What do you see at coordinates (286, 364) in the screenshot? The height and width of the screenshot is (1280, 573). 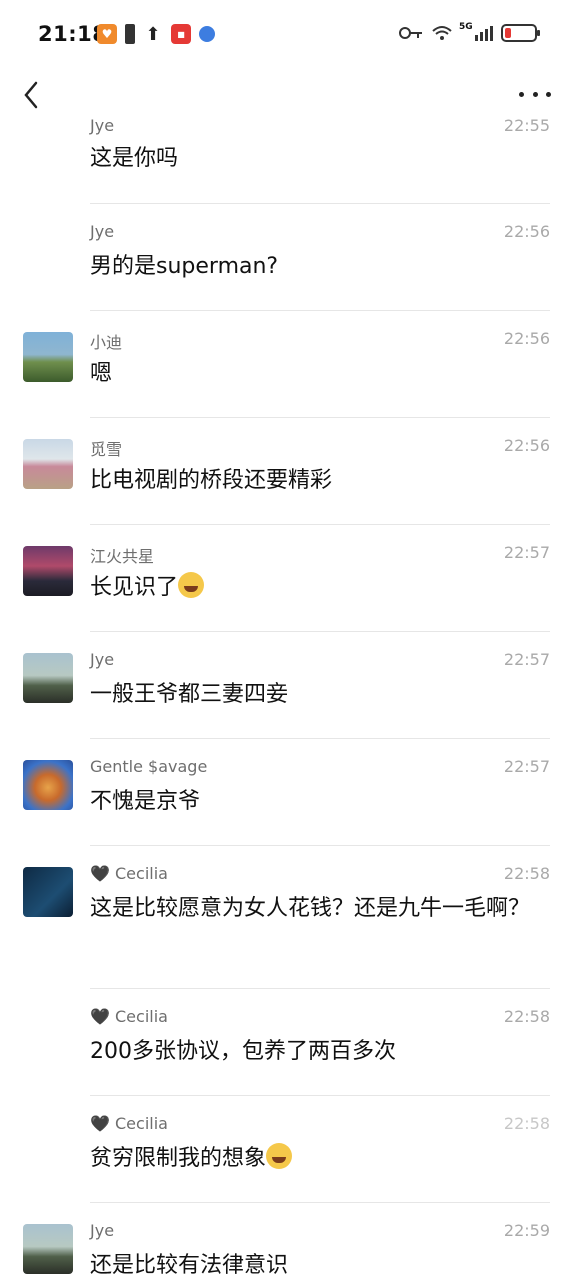 I see `list-item: 小迪 22:56 嗯` at bounding box center [286, 364].